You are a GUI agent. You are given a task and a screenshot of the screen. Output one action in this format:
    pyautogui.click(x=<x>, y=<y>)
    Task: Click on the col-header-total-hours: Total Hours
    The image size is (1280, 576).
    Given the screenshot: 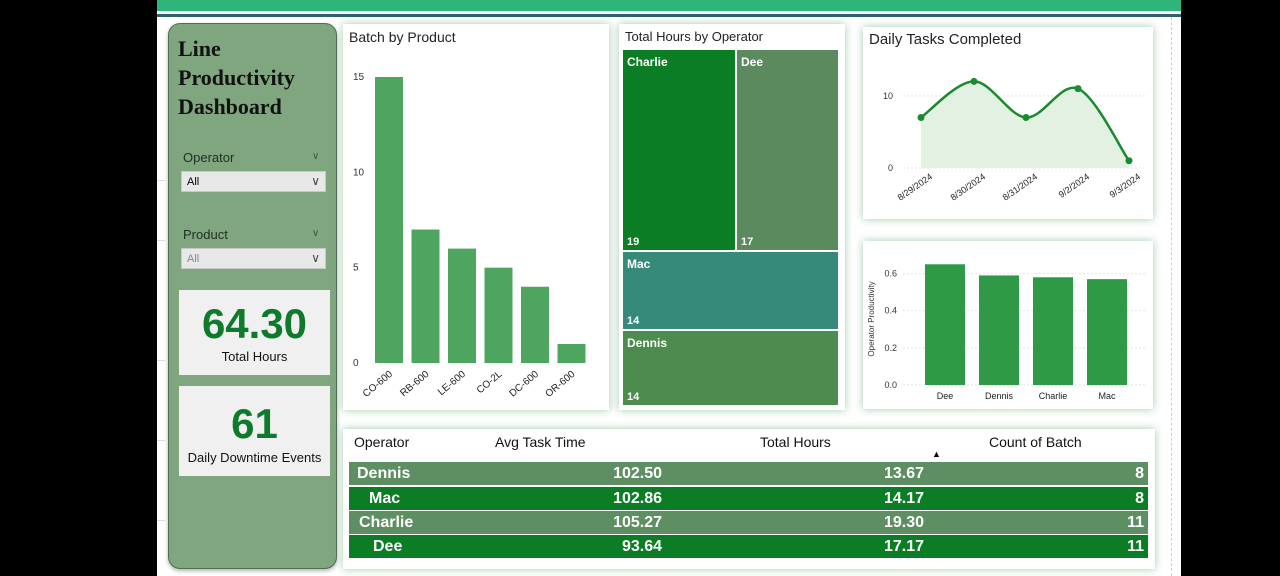 What is the action you would take?
    pyautogui.click(x=795, y=442)
    